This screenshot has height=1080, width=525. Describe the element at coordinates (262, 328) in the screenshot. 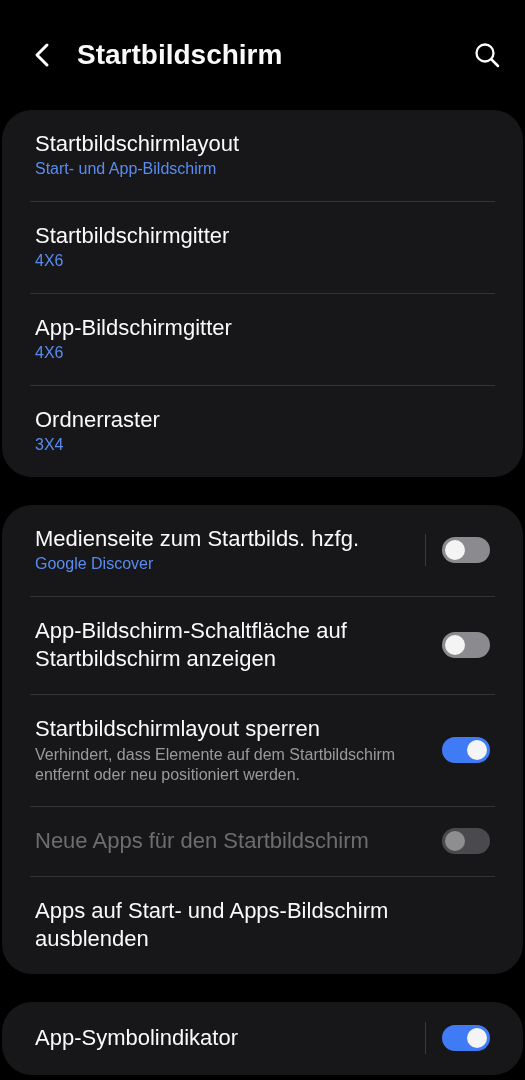

I see `setting-title: App-Bildschirmgitter` at that location.